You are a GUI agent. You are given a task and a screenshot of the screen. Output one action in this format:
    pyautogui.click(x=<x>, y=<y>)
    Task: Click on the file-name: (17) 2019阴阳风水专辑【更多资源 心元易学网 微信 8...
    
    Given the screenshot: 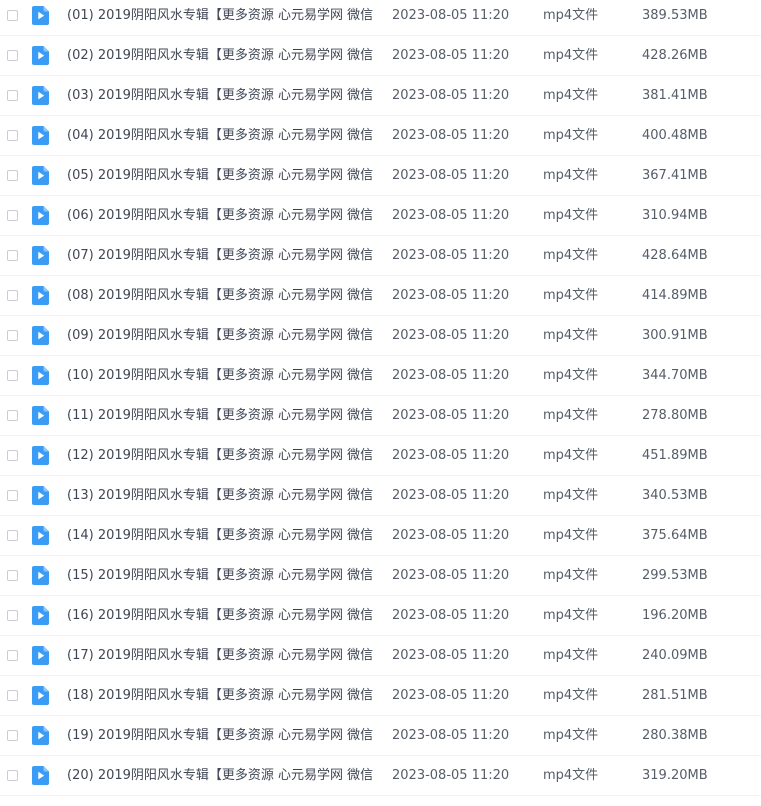 What is the action you would take?
    pyautogui.click(x=222, y=656)
    